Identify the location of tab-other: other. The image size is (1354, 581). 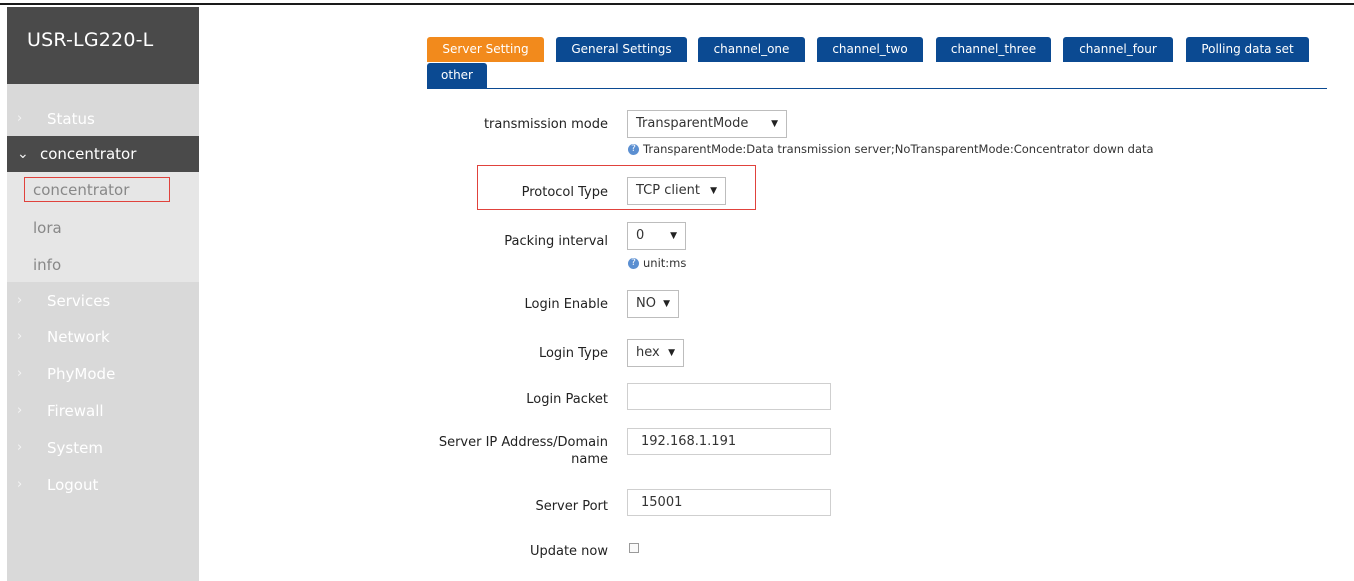
(457, 75).